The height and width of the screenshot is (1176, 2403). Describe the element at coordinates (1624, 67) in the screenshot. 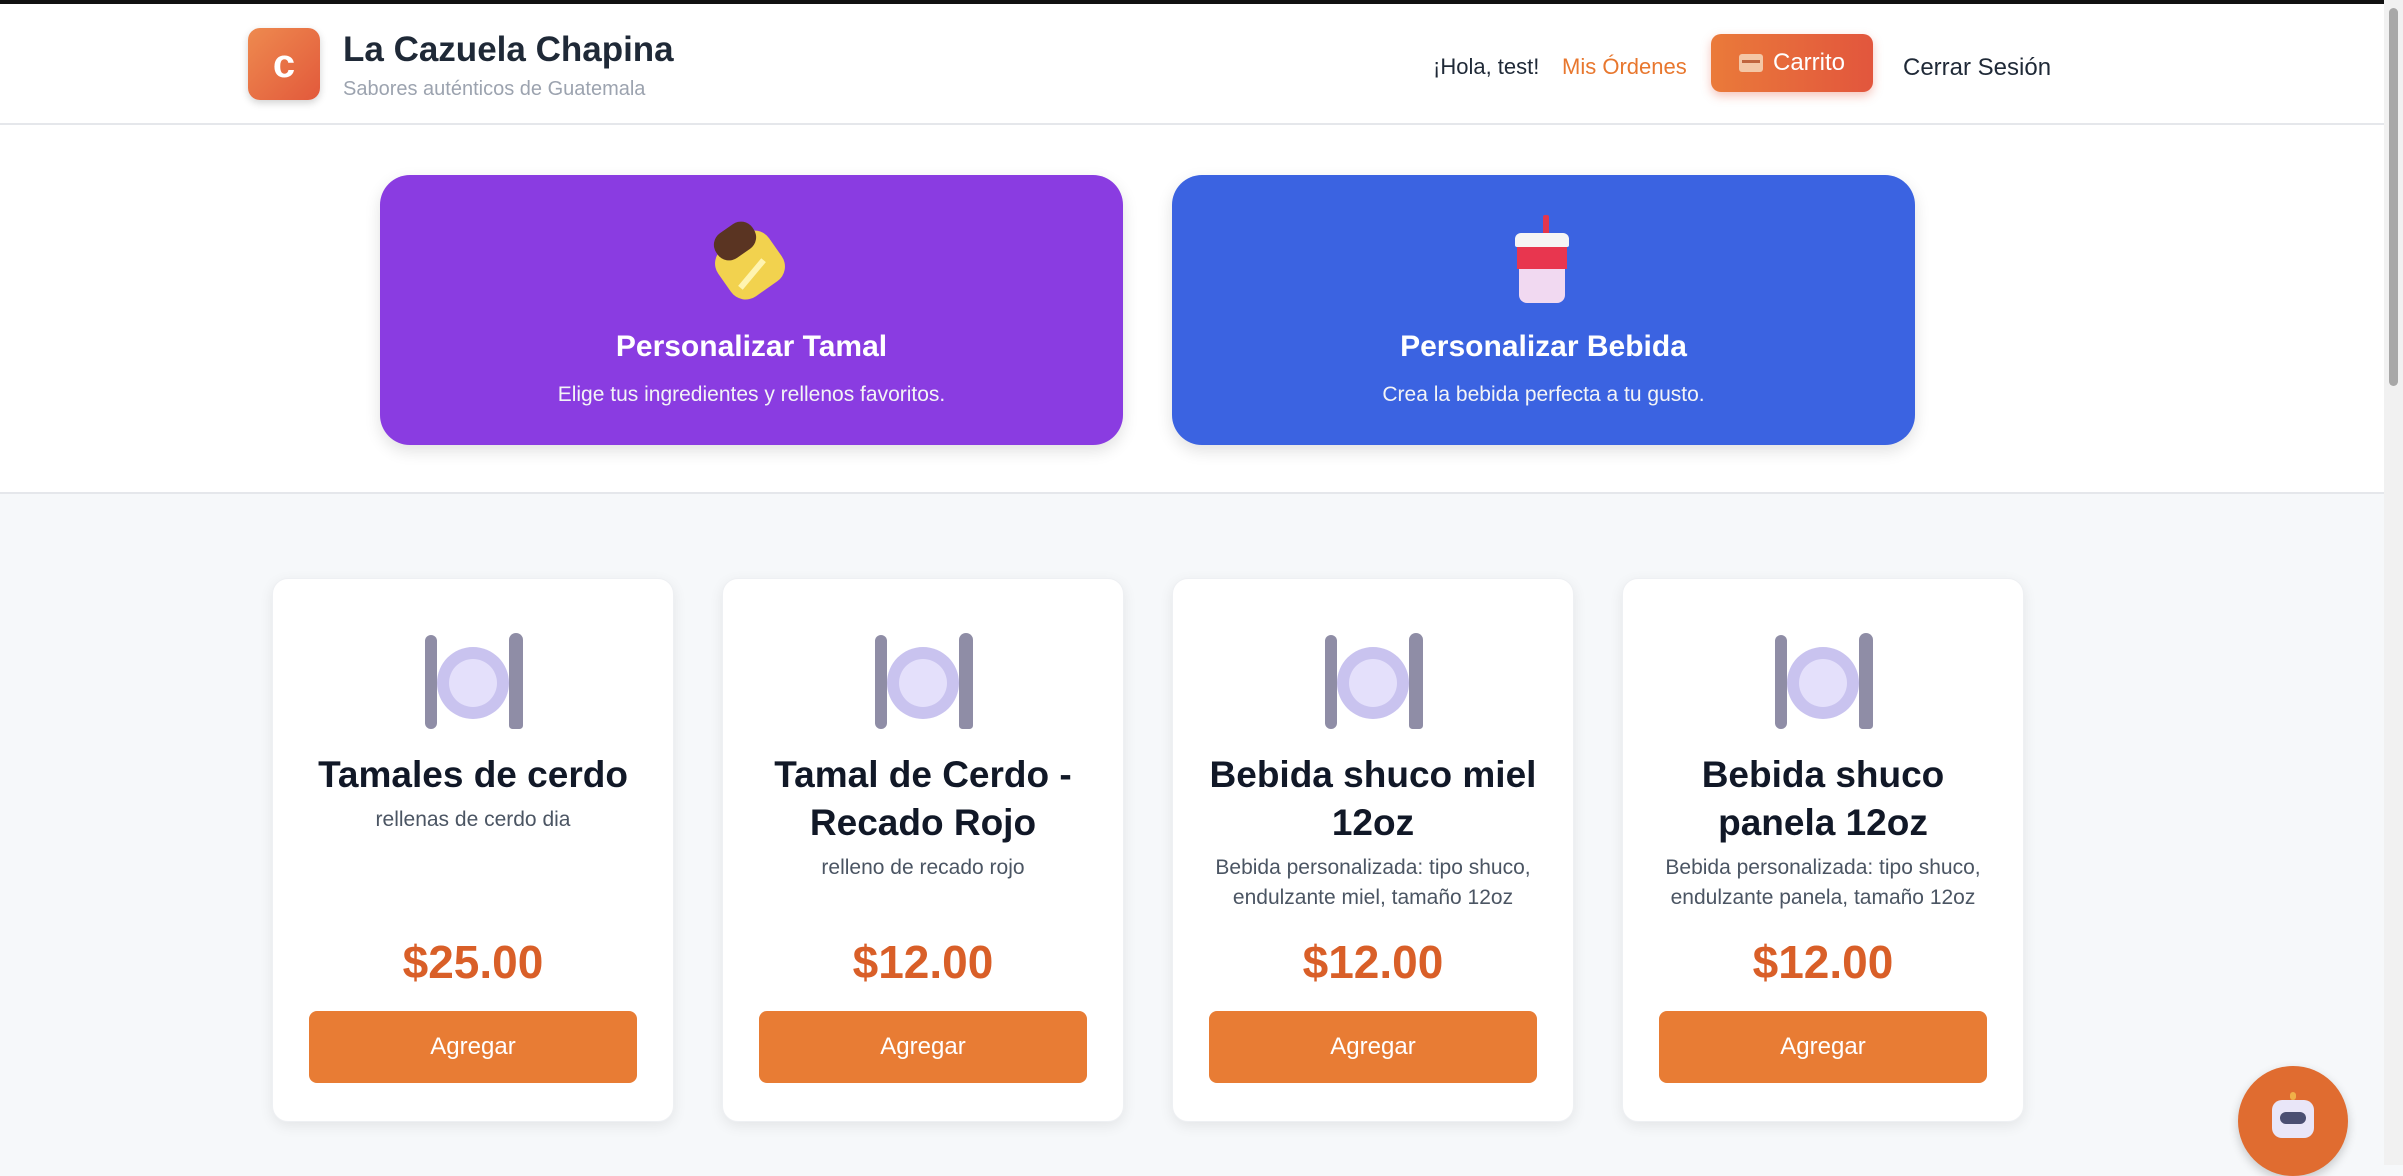

I see `my-orders-link: Mis Órdenes` at that location.